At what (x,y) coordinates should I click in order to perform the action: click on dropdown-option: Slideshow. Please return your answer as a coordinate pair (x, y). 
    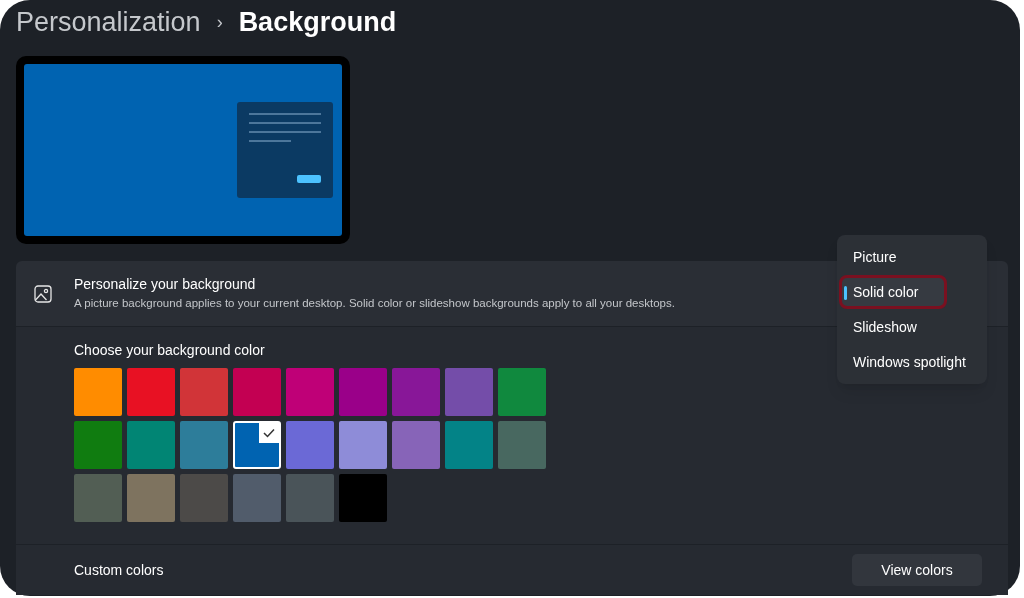
    Looking at the image, I should click on (912, 327).